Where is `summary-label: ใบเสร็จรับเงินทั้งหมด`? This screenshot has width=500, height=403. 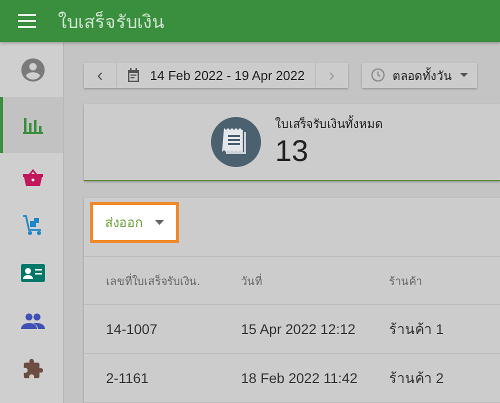 summary-label: ใบเสร็จรับเงินทั้งหมด is located at coordinates (329, 124).